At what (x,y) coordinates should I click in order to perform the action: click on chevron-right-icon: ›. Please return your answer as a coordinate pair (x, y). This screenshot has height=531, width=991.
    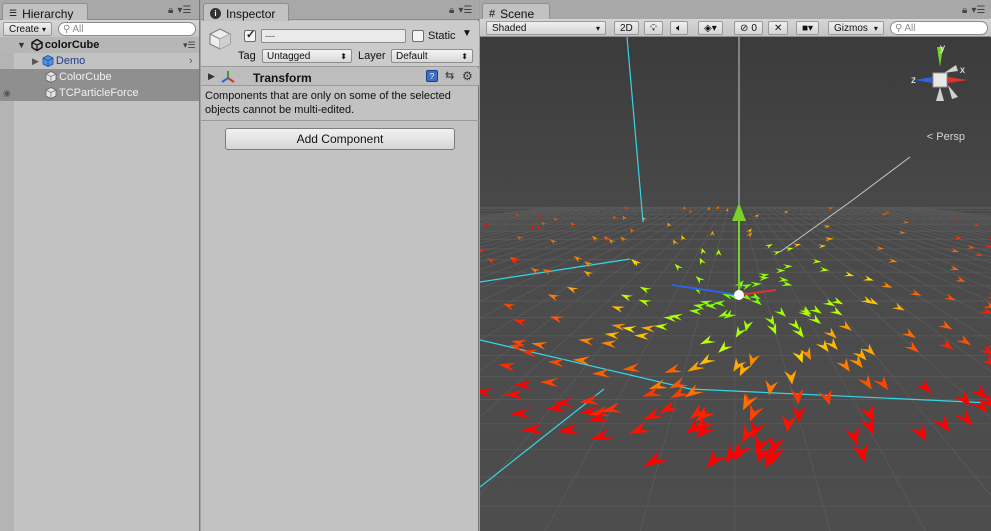
    Looking at the image, I should click on (191, 61).